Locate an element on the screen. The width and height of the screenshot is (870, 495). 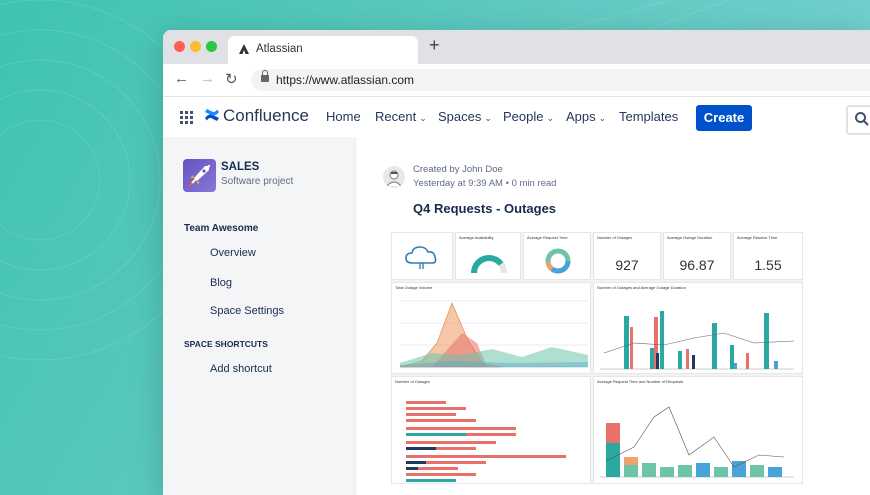
area-chart-panel: Total Outage Volume is located at coordinates (491, 328).